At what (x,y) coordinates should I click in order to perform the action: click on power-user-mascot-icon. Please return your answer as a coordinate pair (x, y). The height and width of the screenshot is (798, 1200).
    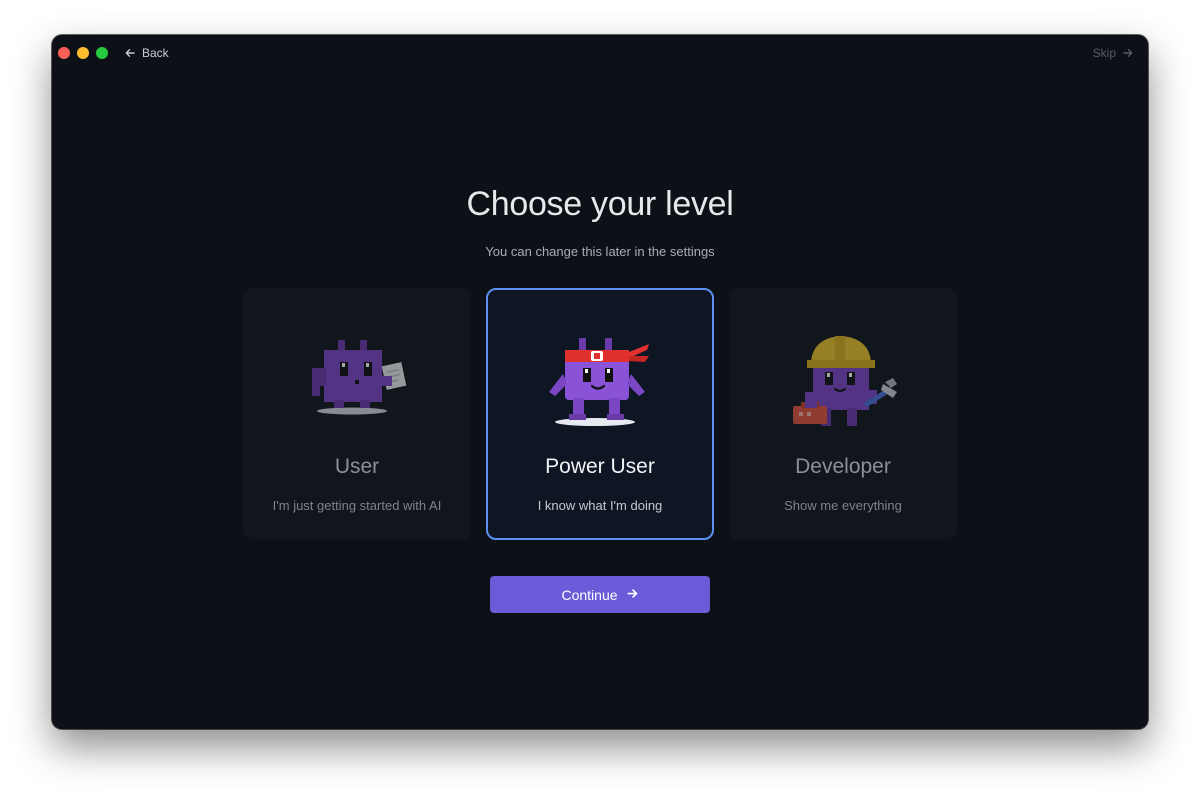
    Looking at the image, I should click on (600, 382).